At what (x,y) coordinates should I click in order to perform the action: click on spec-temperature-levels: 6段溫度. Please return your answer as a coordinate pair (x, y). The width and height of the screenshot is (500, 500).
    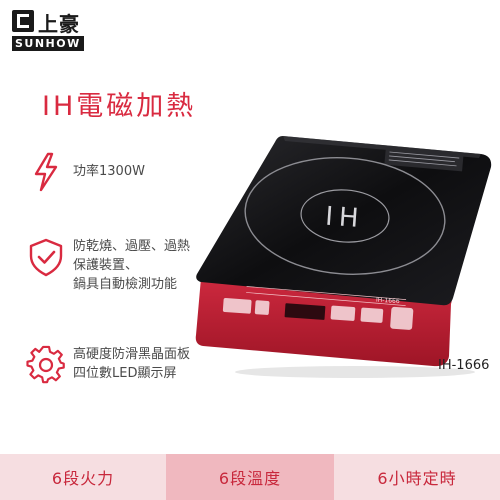
    Looking at the image, I should click on (250, 477).